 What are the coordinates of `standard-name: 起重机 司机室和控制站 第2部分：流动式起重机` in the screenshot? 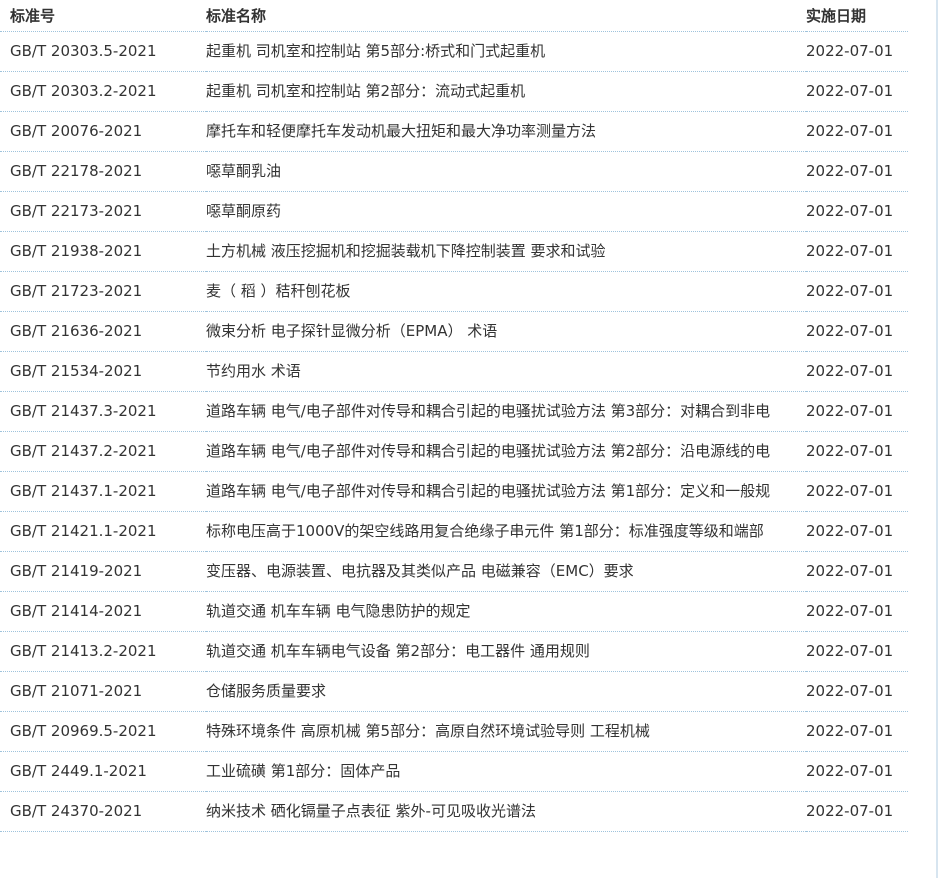 It's located at (506, 91).